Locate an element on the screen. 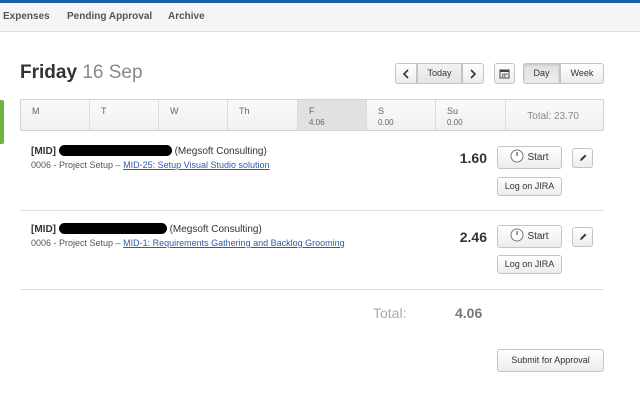 This screenshot has width=640, height=400. week-day-label: Su is located at coordinates (453, 111).